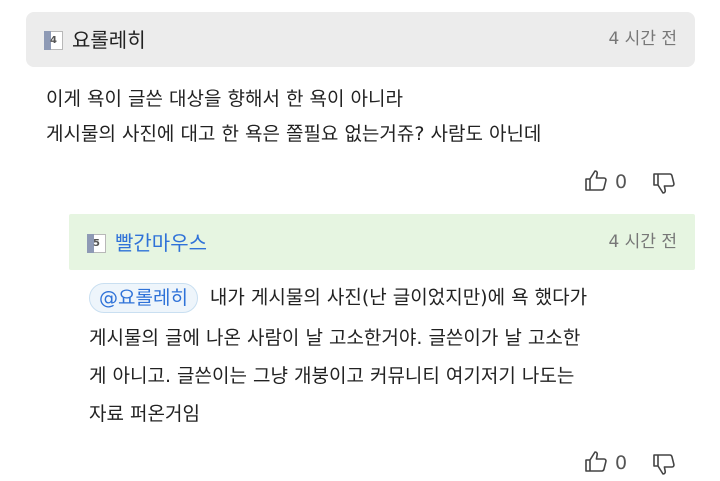 The height and width of the screenshot is (481, 720). What do you see at coordinates (634, 463) in the screenshot?
I see `reply-vote-row: 0` at bounding box center [634, 463].